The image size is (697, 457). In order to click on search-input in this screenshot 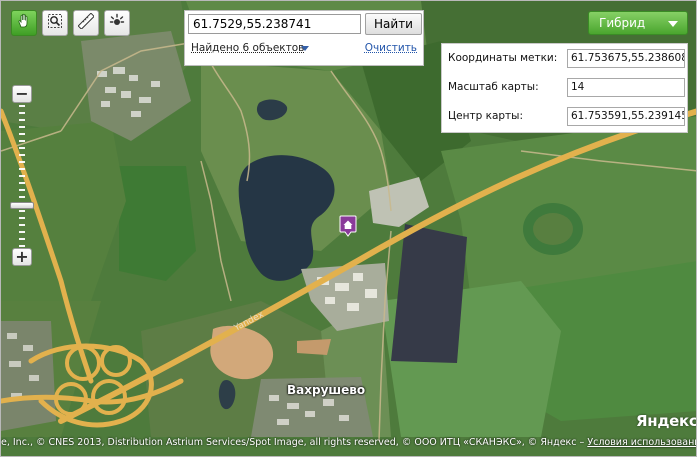, I will do `click(274, 24)`.